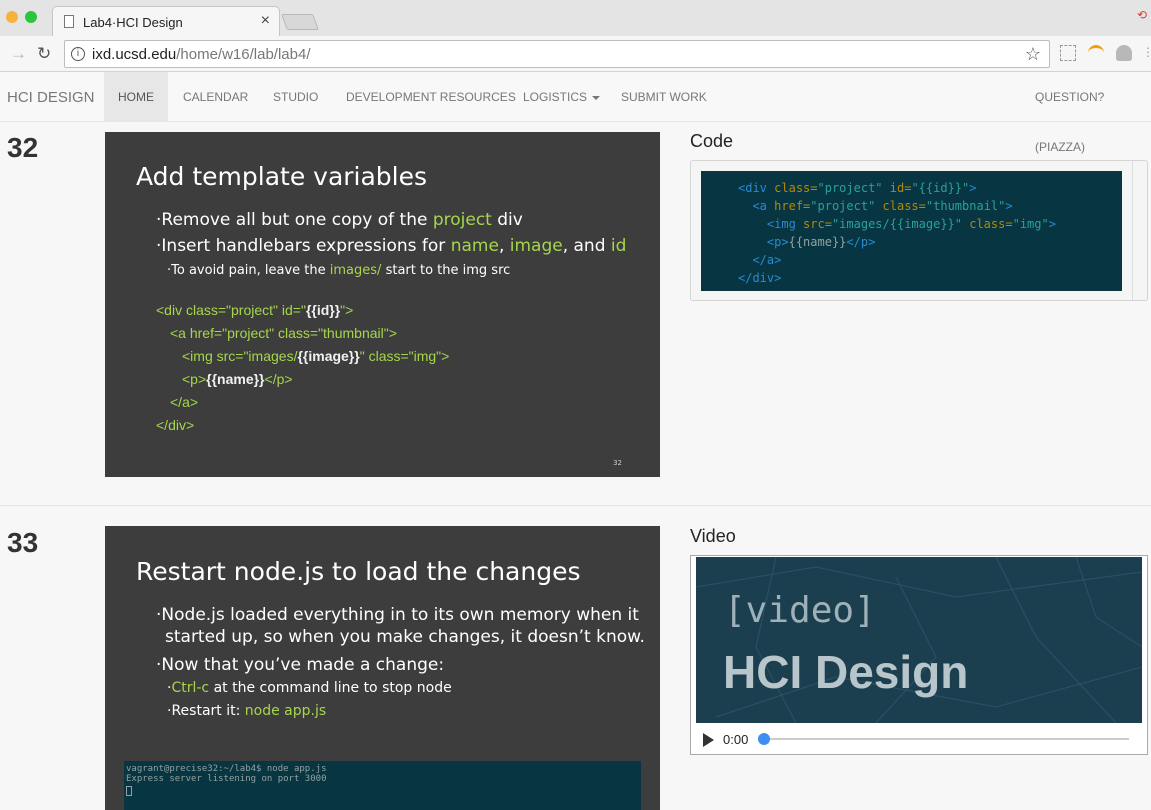  I want to click on nav-development-resources: DEVELOPMENT RESOURCES, so click(431, 97).